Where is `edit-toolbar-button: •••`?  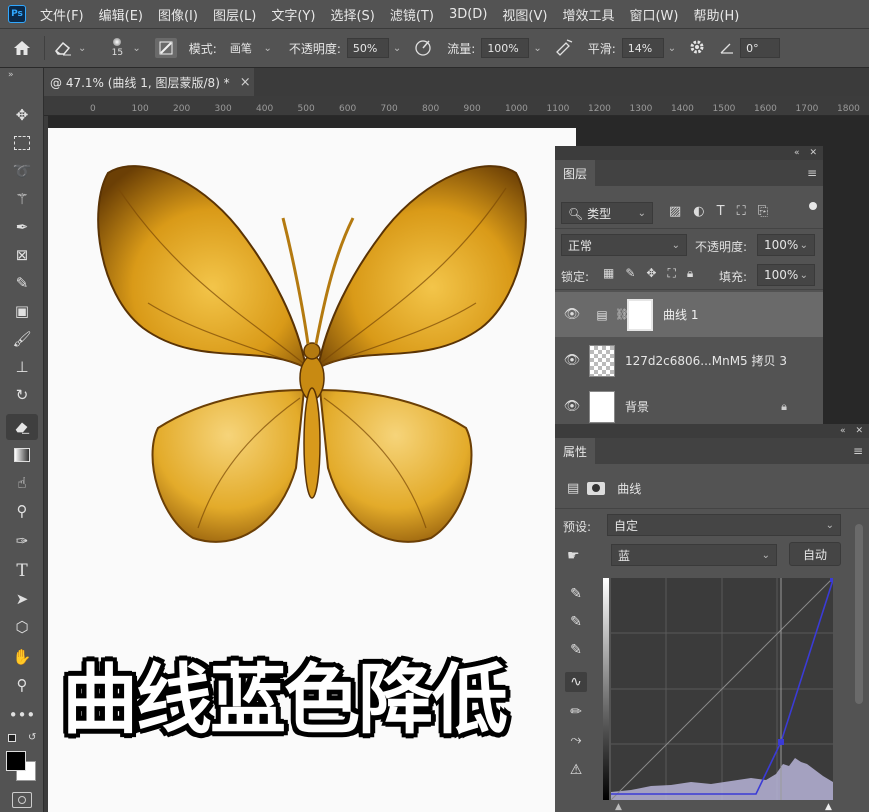
edit-toolbar-button: ••• is located at coordinates (22, 715).